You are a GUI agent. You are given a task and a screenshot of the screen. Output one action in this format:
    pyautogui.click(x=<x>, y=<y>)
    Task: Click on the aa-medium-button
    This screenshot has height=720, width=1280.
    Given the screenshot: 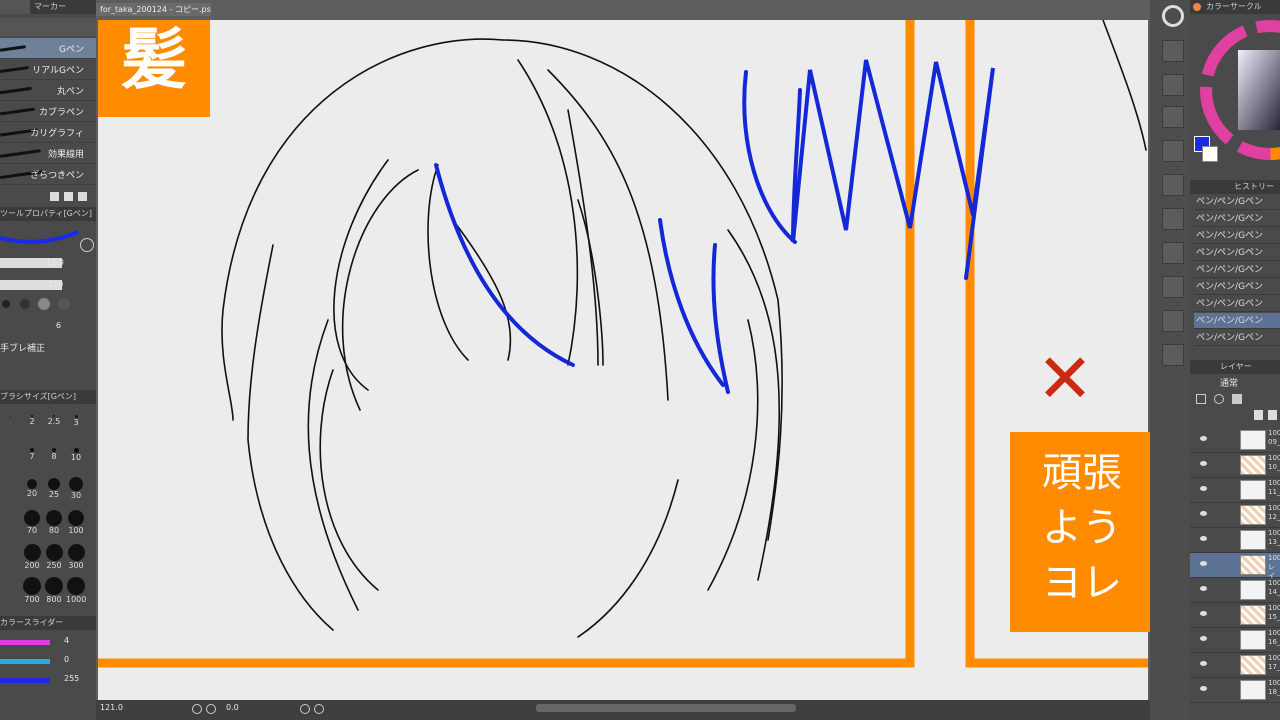 What is the action you would take?
    pyautogui.click(x=44, y=304)
    